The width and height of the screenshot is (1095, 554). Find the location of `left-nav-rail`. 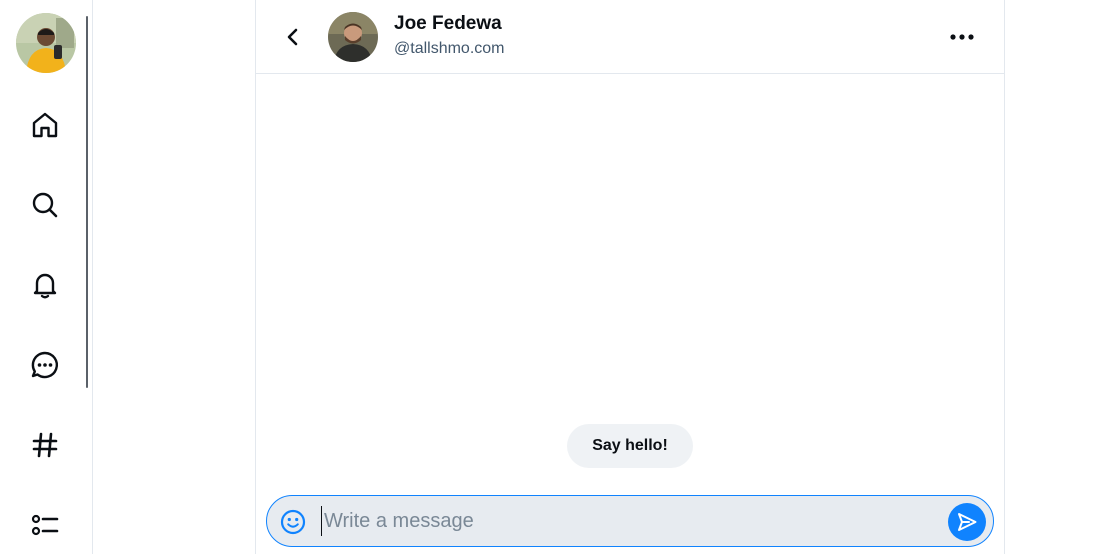

left-nav-rail is located at coordinates (46, 277).